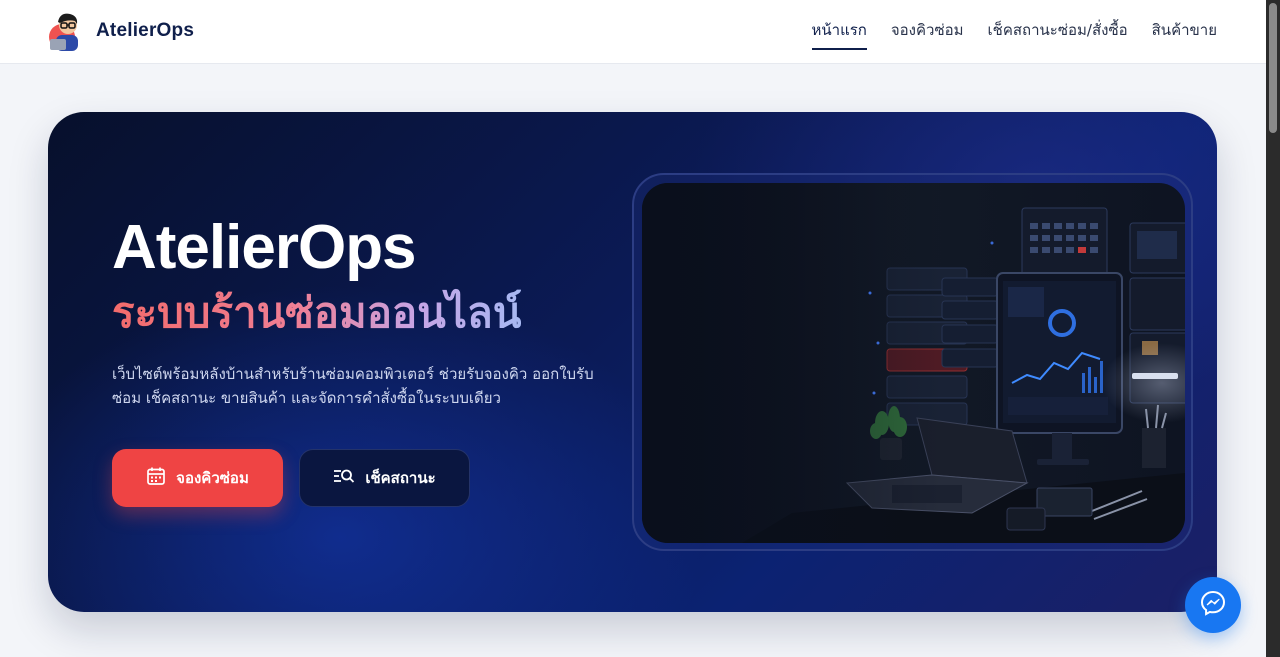 The width and height of the screenshot is (1280, 657). Describe the element at coordinates (212, 478) in the screenshot. I see `book-repair-button-label: จองคิวซ่อม` at that location.